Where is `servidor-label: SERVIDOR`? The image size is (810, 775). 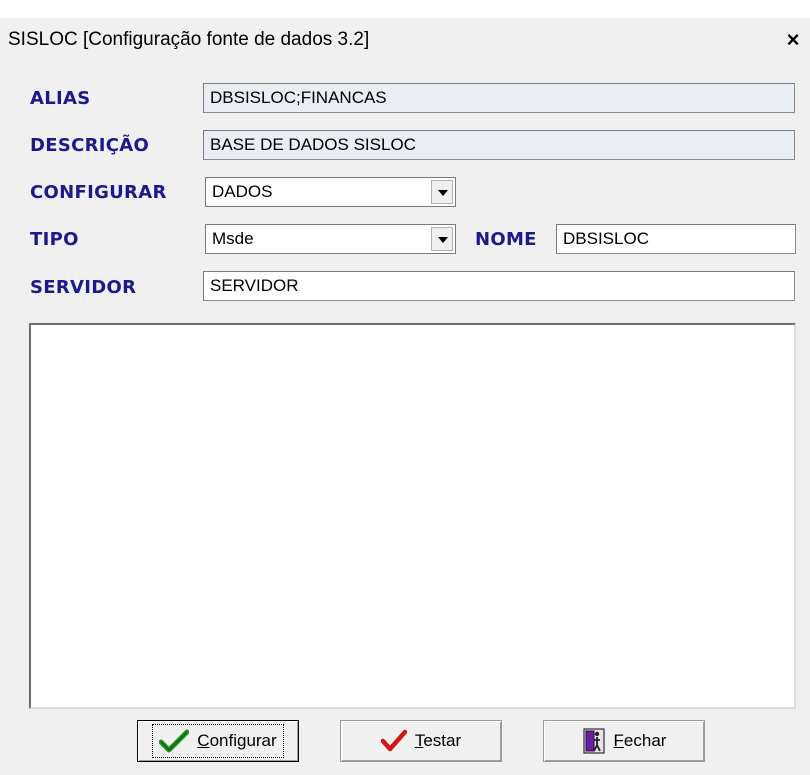 servidor-label: SERVIDOR is located at coordinates (83, 287).